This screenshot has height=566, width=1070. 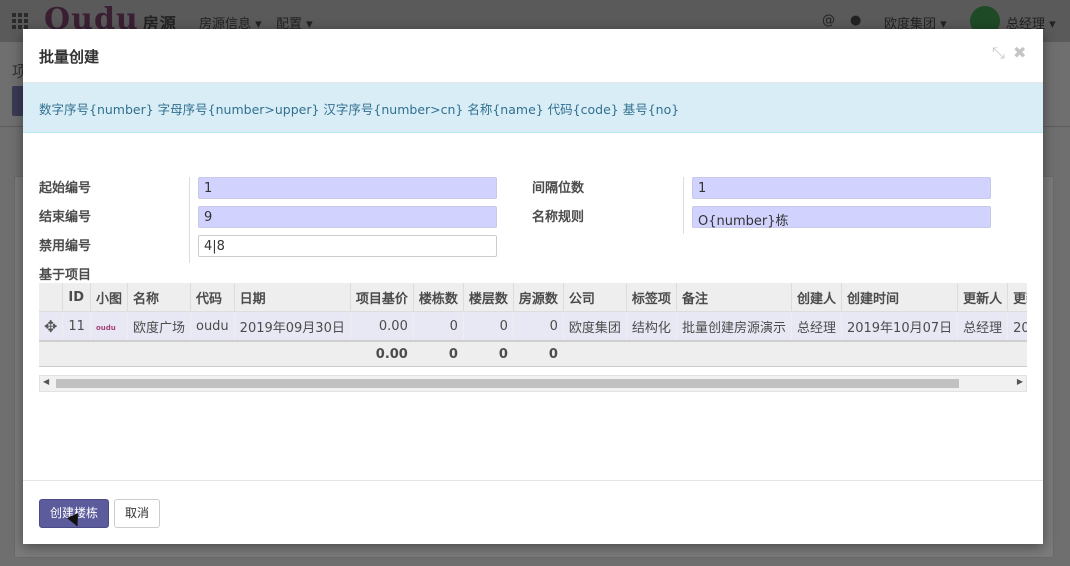 I want to click on total-base-price: 0.00, so click(x=381, y=354).